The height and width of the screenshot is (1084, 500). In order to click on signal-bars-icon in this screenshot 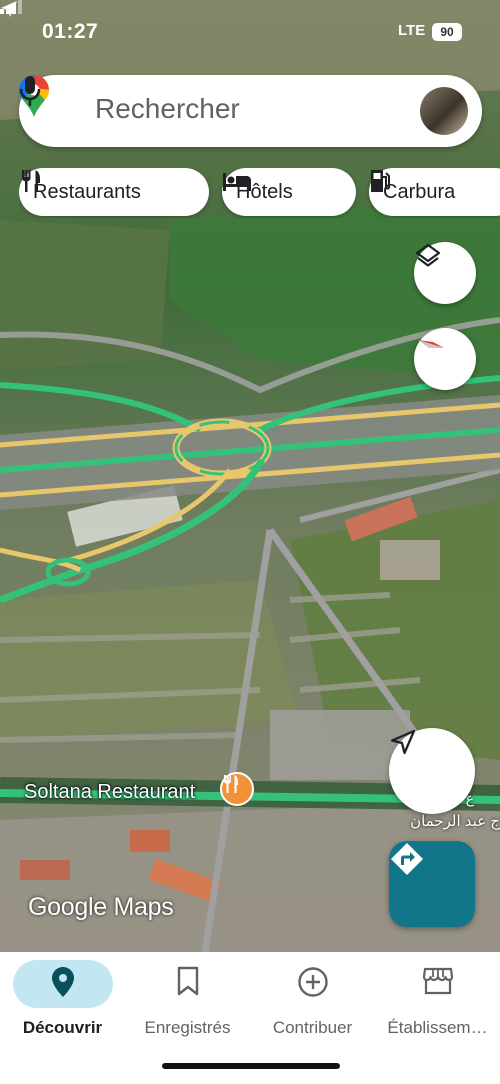, I will do `click(11, 7)`.